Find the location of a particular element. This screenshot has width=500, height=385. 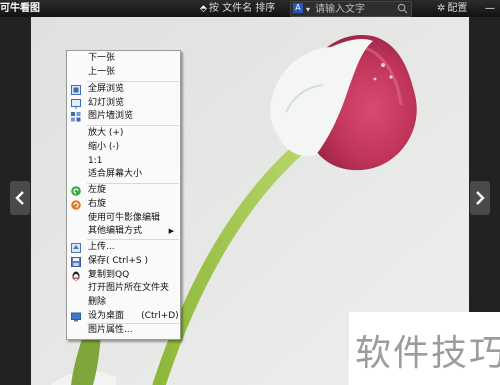

chevron-right-icon is located at coordinates (480, 198).